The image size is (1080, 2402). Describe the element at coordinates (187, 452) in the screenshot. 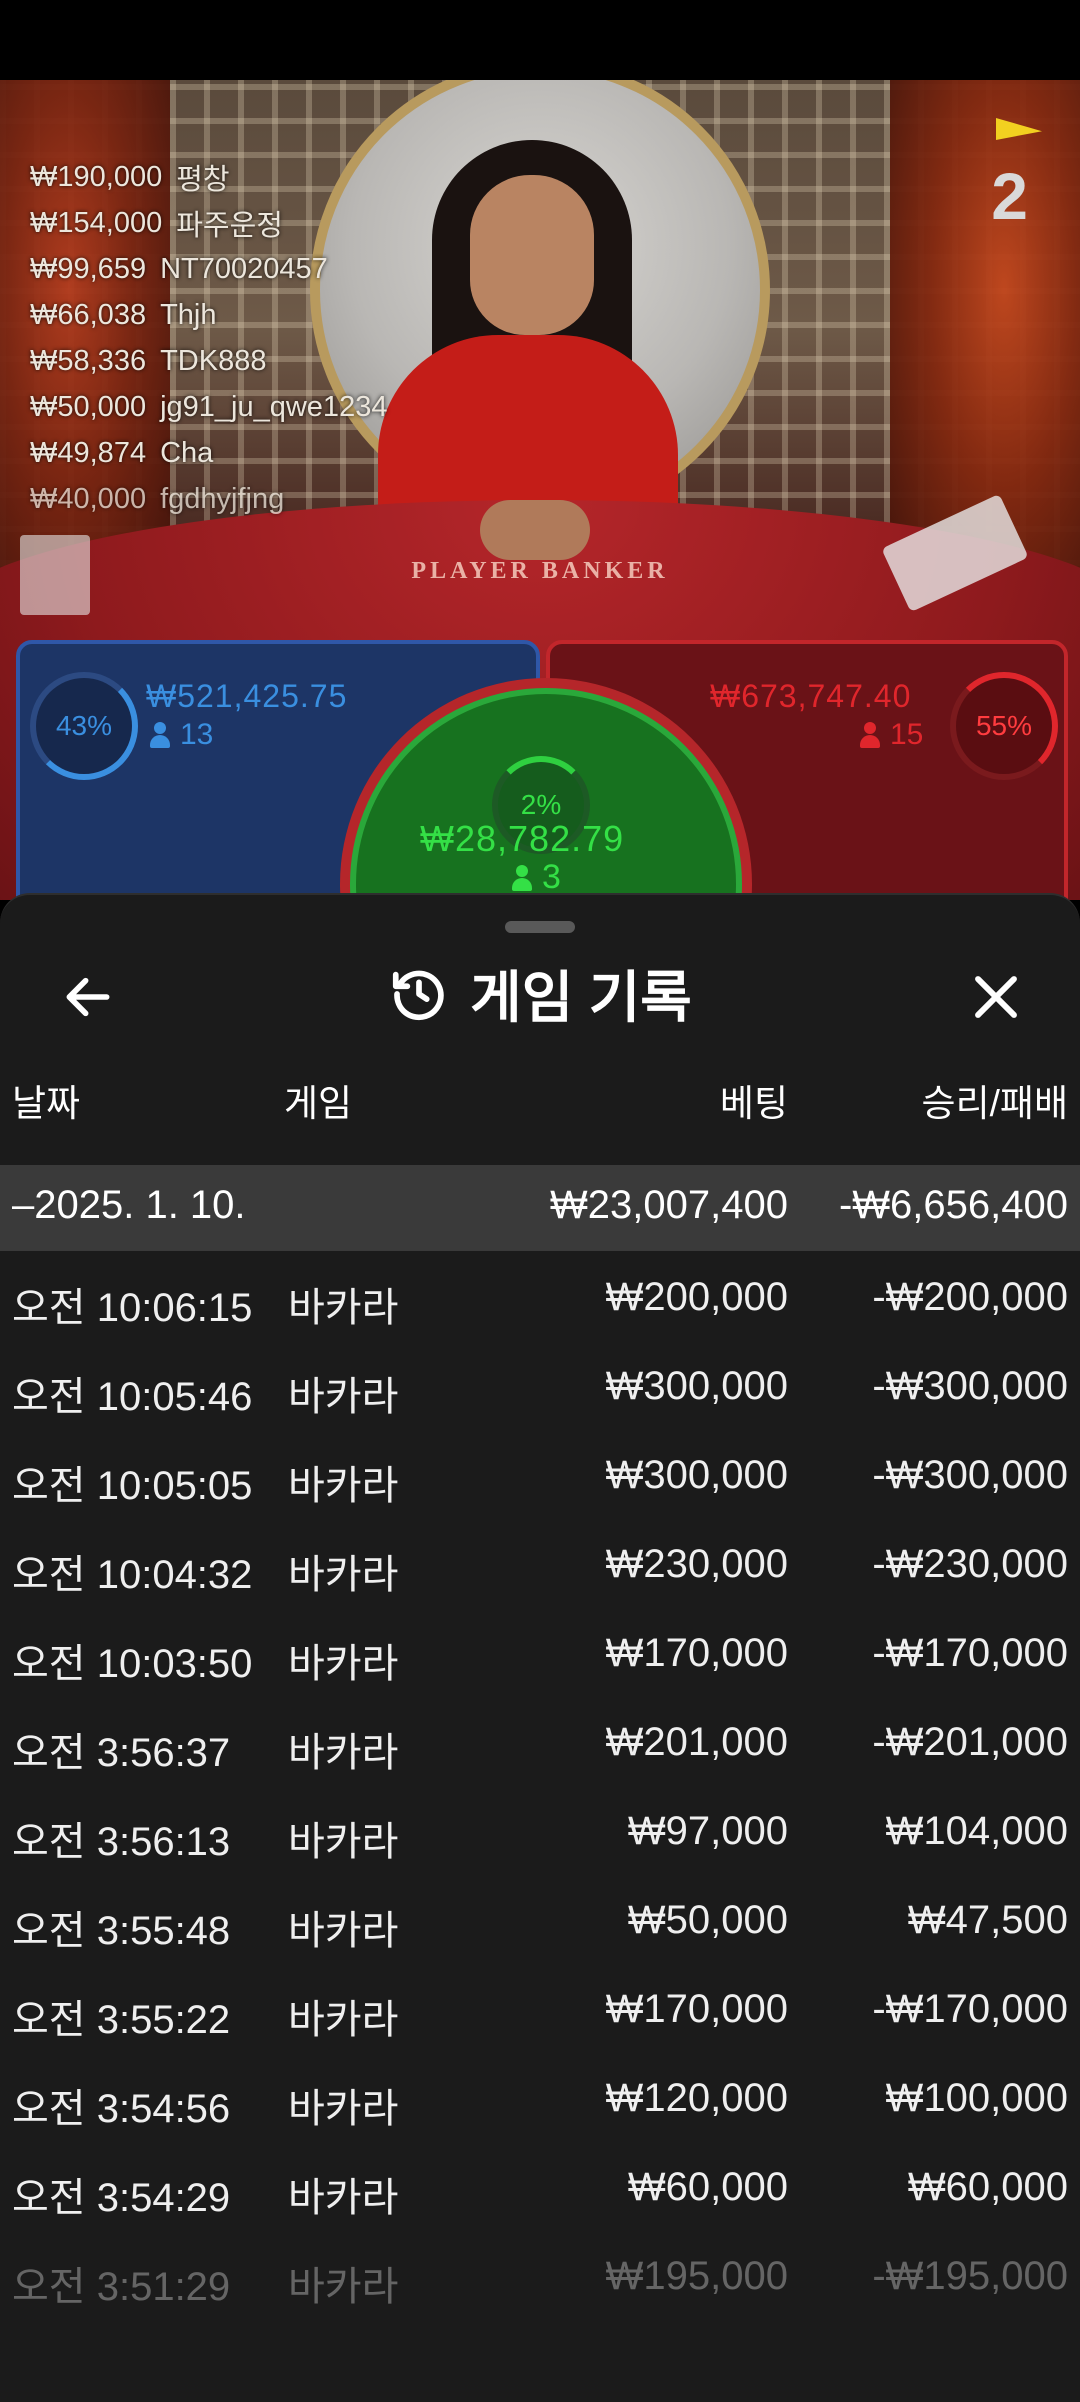

I see `leader-name: Cha` at that location.